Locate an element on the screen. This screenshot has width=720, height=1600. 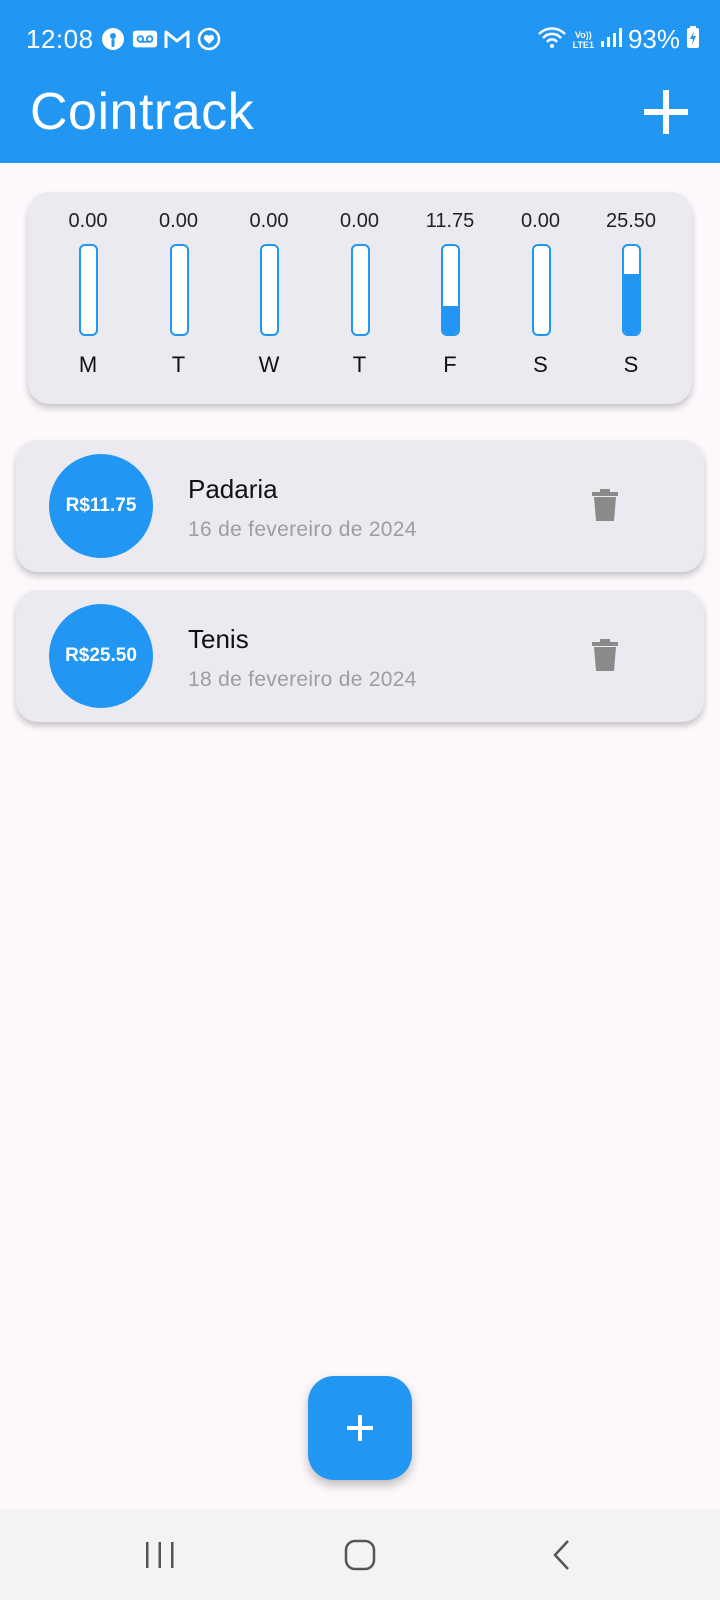
expense-title: Padaria is located at coordinates (233, 489).